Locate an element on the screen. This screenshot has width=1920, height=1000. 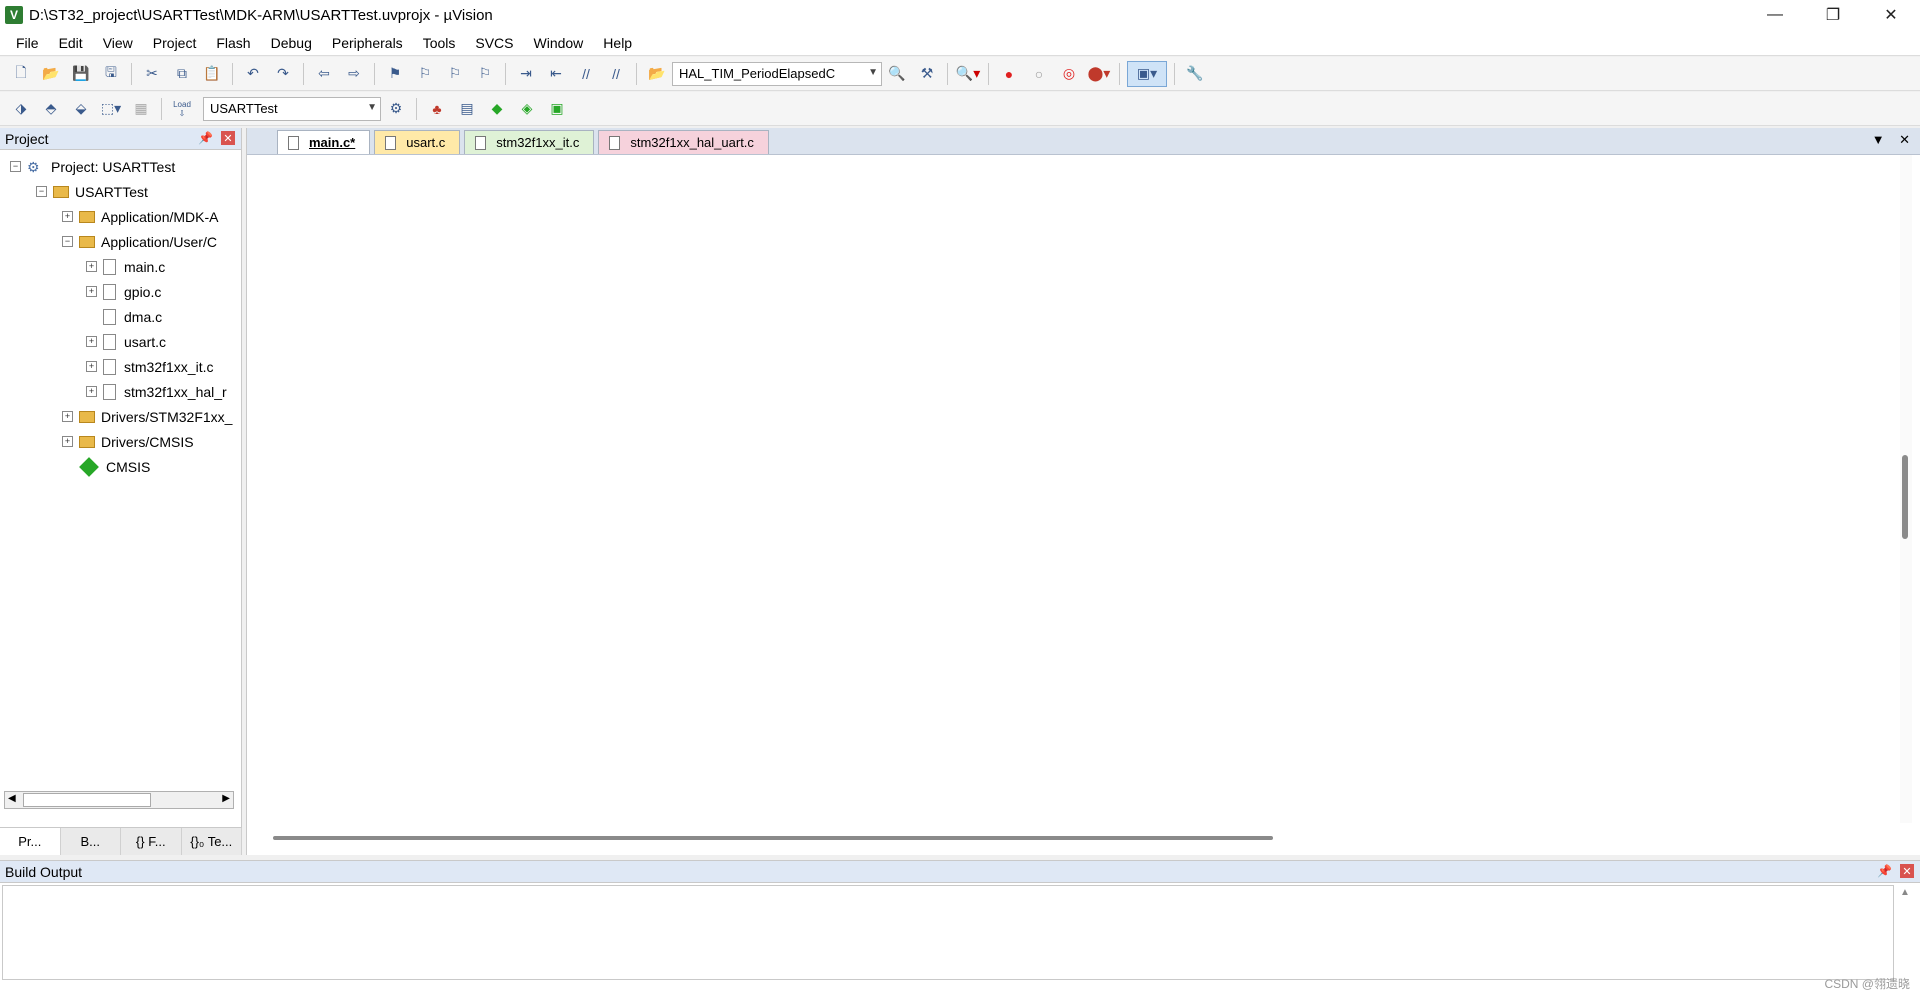
incremental-find-icon: ⚒ is located at coordinates (927, 74).